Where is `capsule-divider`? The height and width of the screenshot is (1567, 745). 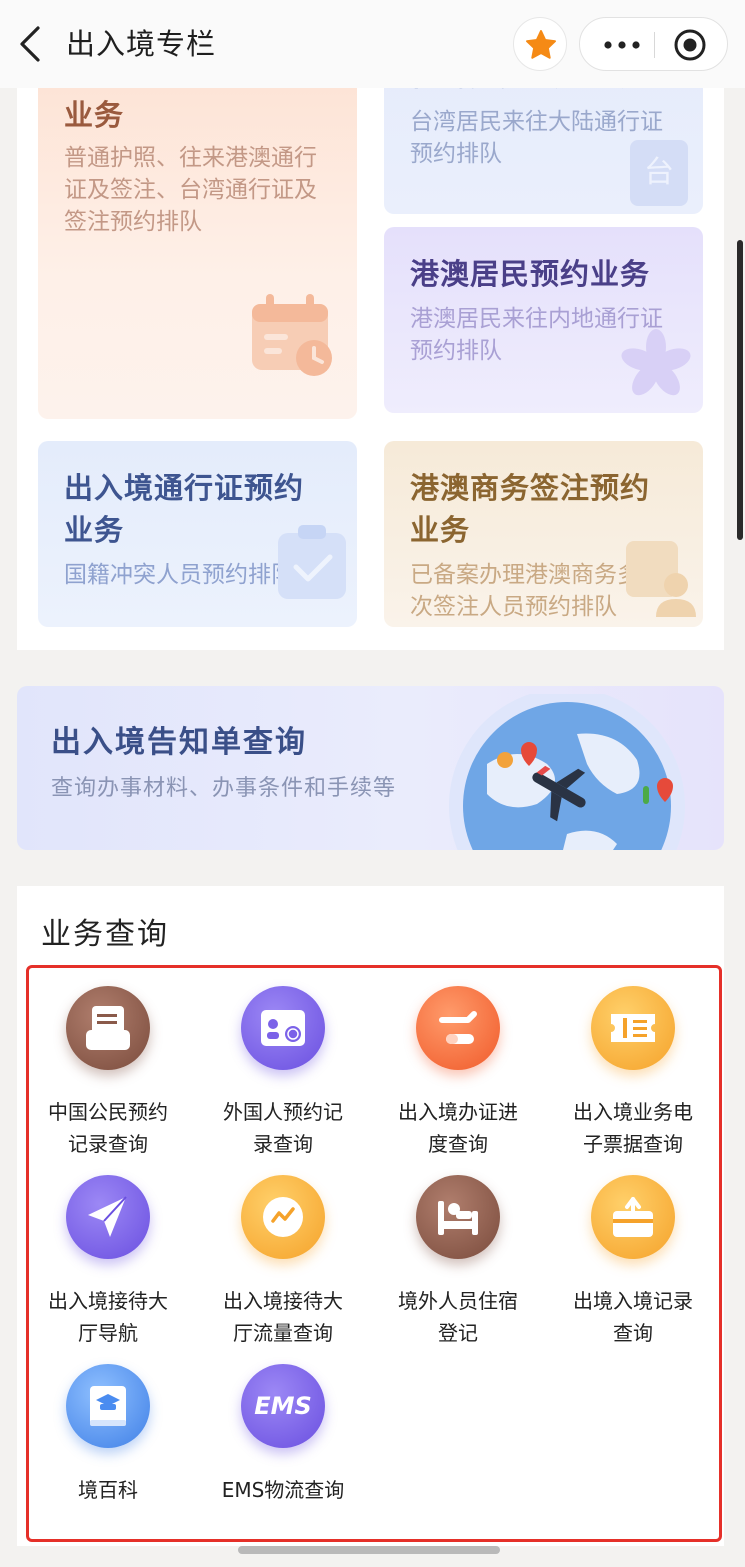 capsule-divider is located at coordinates (654, 45).